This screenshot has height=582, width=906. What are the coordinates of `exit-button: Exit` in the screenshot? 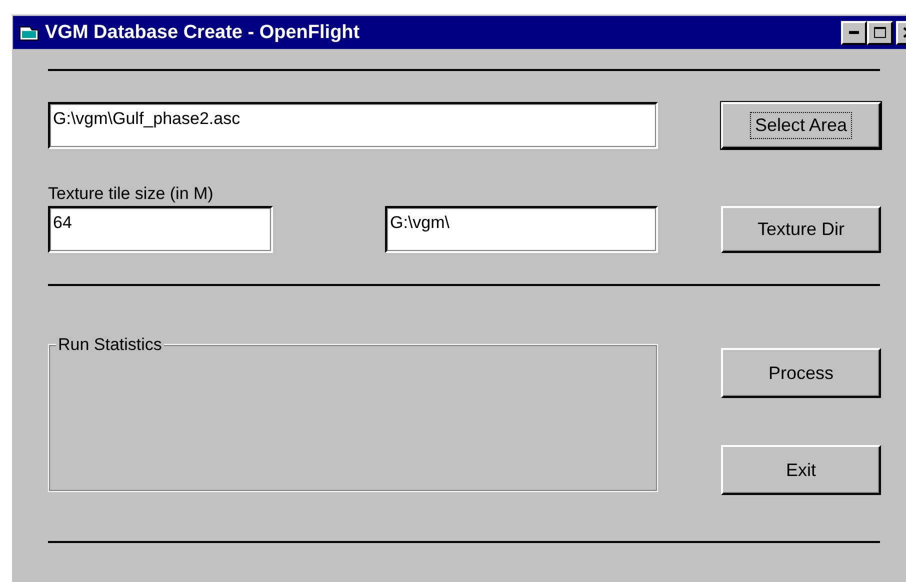 It's located at (801, 470).